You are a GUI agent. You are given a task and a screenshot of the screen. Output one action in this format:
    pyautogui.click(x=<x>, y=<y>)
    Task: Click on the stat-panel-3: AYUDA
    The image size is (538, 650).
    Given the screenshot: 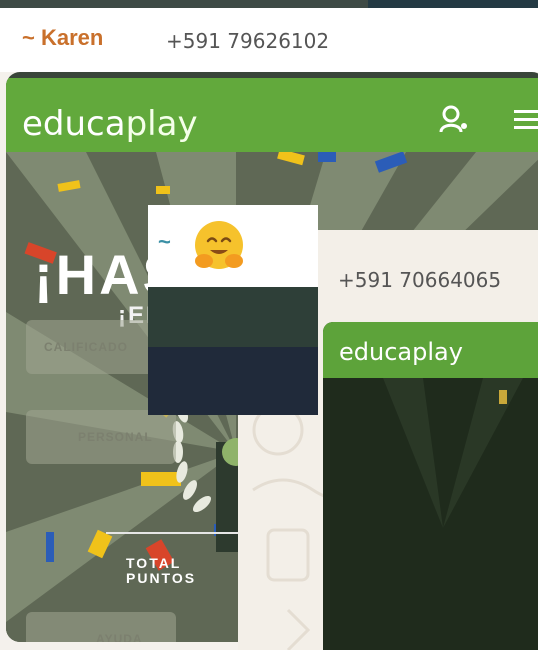 What is the action you would take?
    pyautogui.click(x=101, y=627)
    